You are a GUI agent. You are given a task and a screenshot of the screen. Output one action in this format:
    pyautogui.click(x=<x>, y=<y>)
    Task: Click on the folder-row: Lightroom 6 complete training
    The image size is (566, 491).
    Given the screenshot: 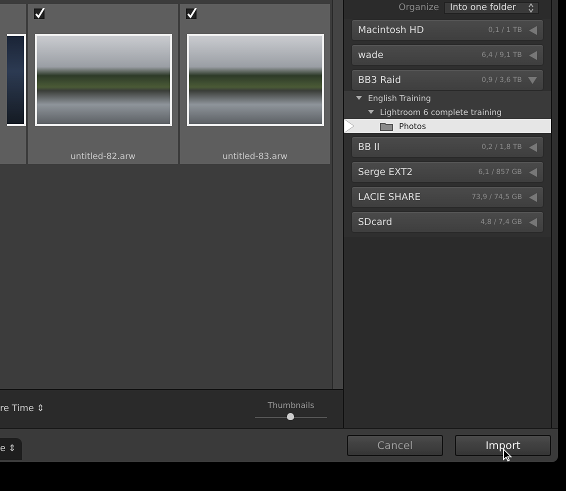 What is the action you would take?
    pyautogui.click(x=447, y=112)
    